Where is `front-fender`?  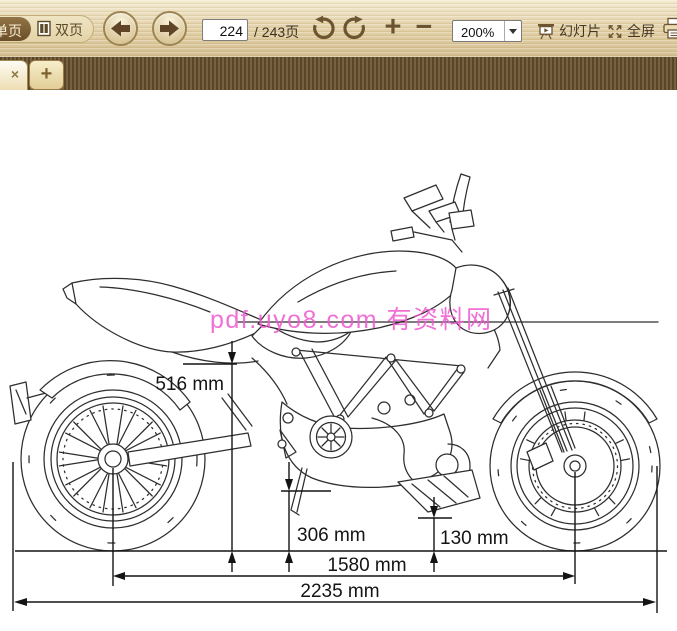 front-fender is located at coordinates (575, 397).